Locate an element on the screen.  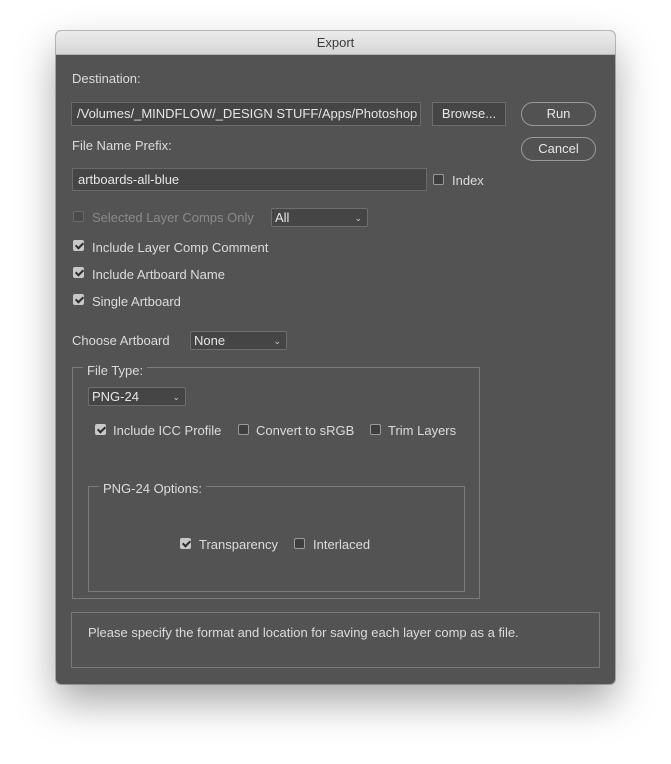
trim-layers-label: Trim Layers is located at coordinates (422, 430).